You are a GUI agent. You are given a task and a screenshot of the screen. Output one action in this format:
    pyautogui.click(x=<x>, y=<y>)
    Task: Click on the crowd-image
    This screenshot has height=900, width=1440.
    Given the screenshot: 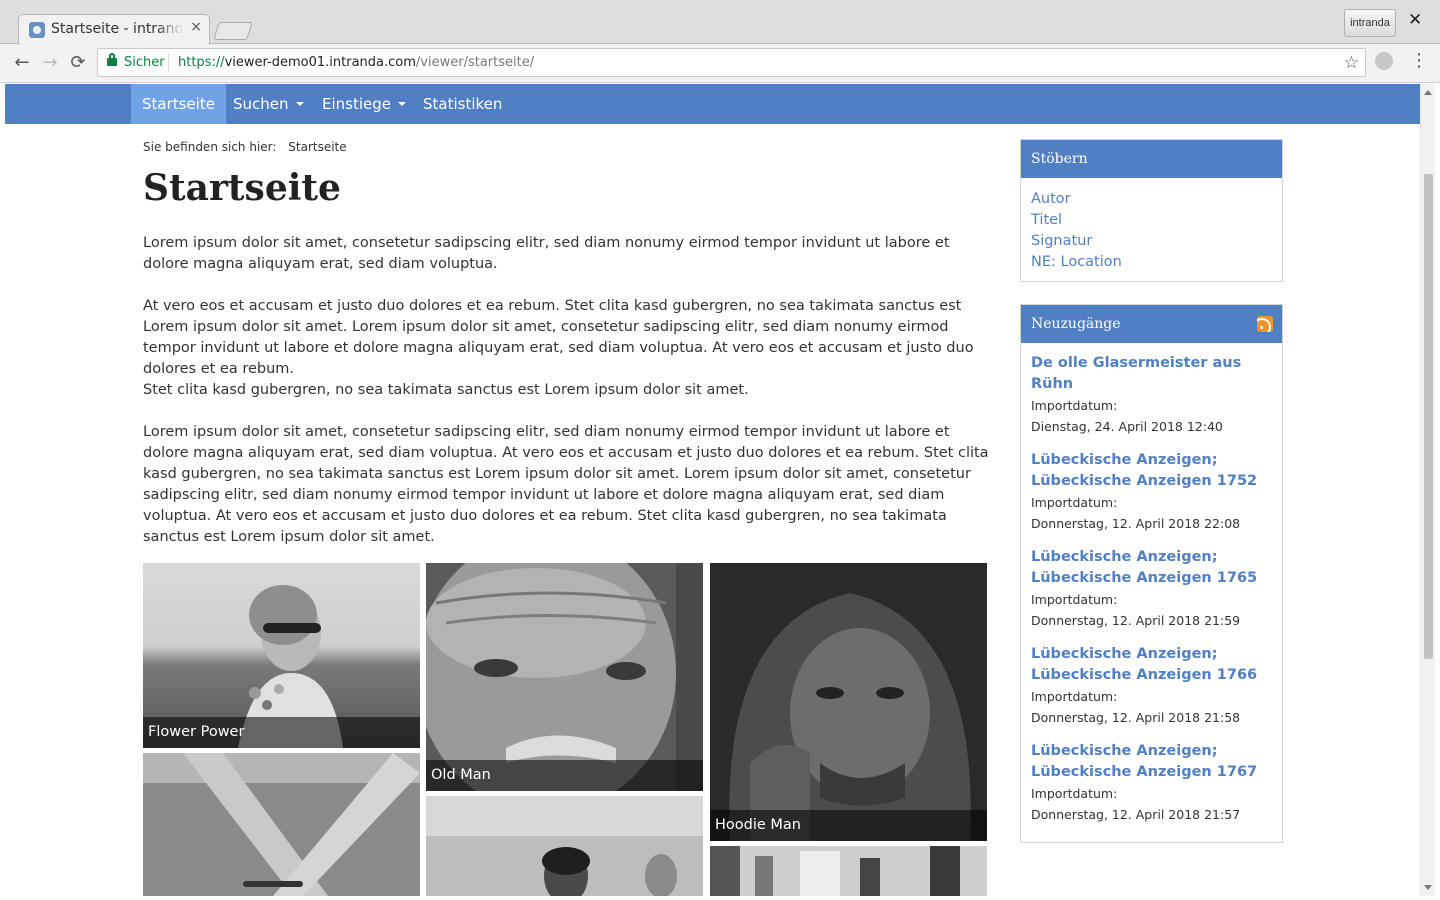 What is the action you would take?
    pyautogui.click(x=848, y=871)
    